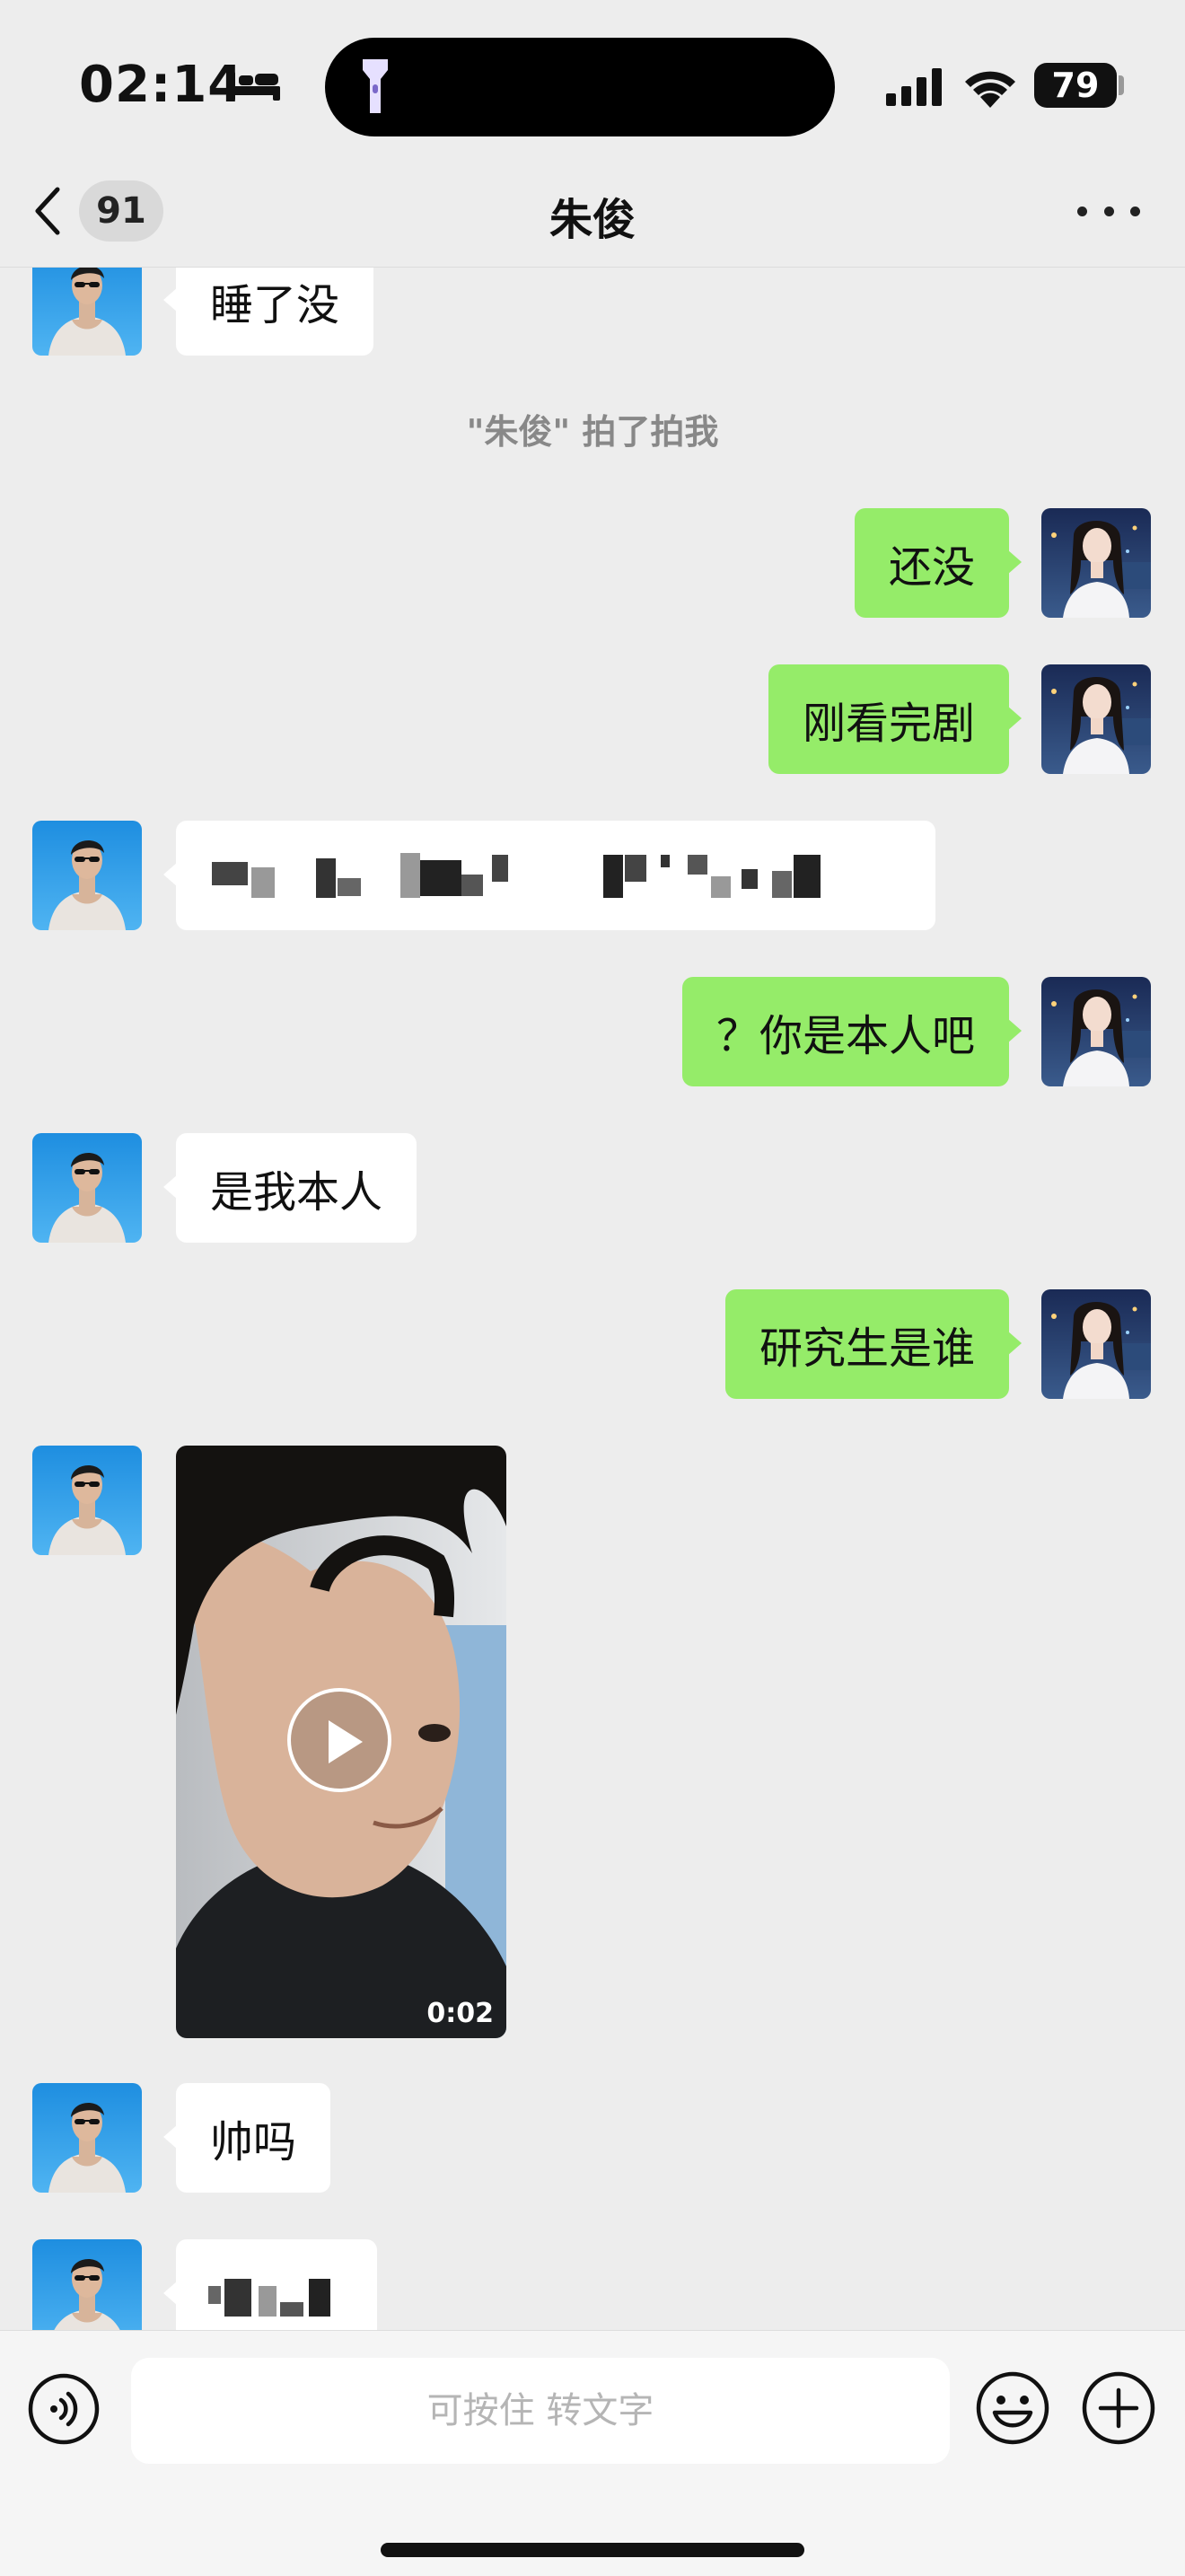  Describe the element at coordinates (914, 87) in the screenshot. I see `signal-icon` at that location.